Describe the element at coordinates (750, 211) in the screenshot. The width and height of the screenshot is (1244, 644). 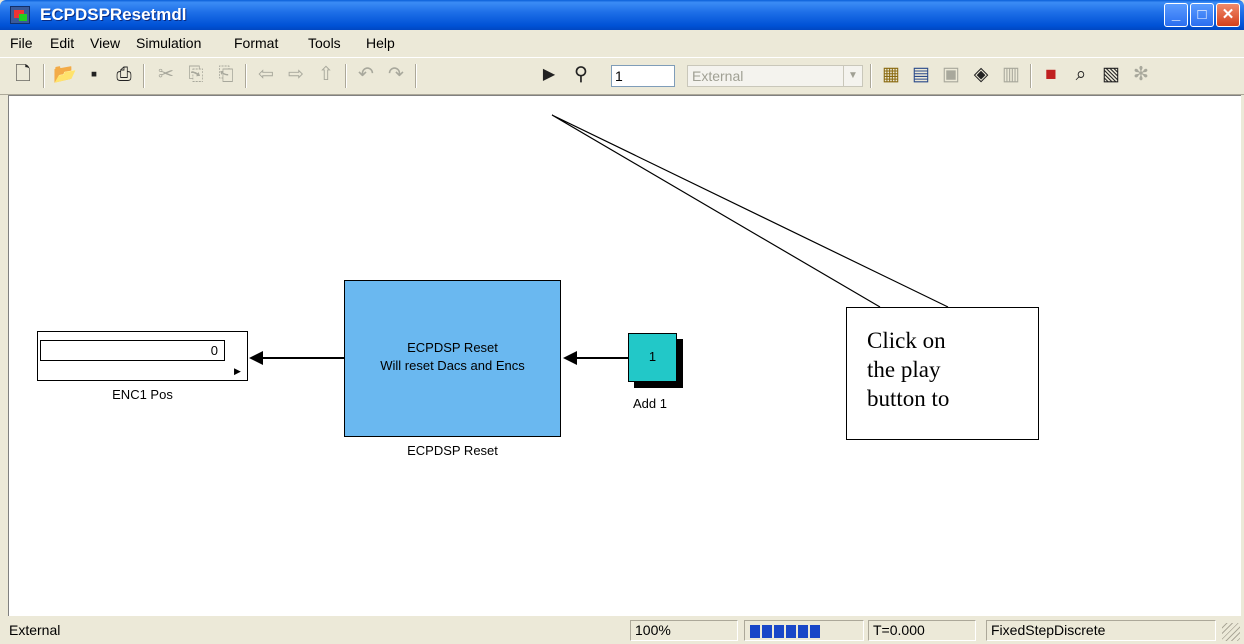
I see `callout-pointer` at that location.